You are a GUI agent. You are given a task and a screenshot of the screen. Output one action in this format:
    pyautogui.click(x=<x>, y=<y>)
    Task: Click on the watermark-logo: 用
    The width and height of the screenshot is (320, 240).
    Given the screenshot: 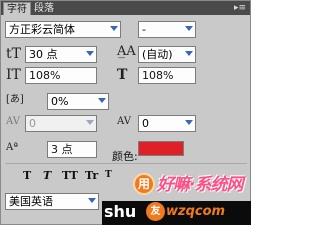 What is the action you would take?
    pyautogui.click(x=144, y=184)
    